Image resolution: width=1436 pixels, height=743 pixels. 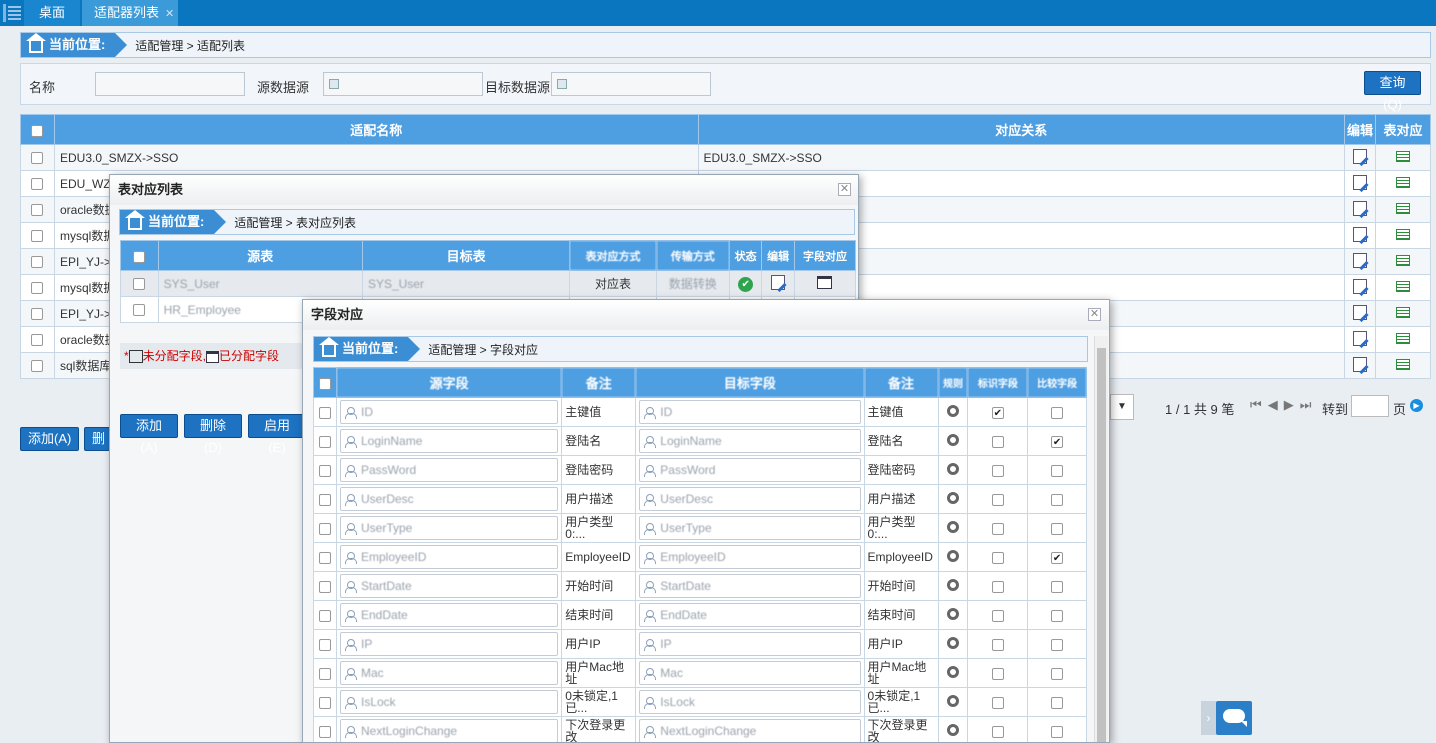 What do you see at coordinates (449, 412) in the screenshot?
I see `source-field-input: ID` at bounding box center [449, 412].